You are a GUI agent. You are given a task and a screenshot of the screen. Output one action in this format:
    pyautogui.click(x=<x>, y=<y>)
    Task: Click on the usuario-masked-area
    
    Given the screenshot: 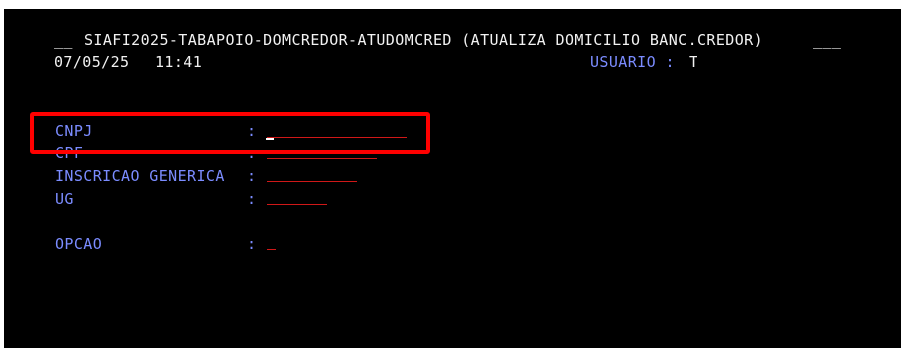 What is the action you would take?
    pyautogui.click(x=732, y=58)
    